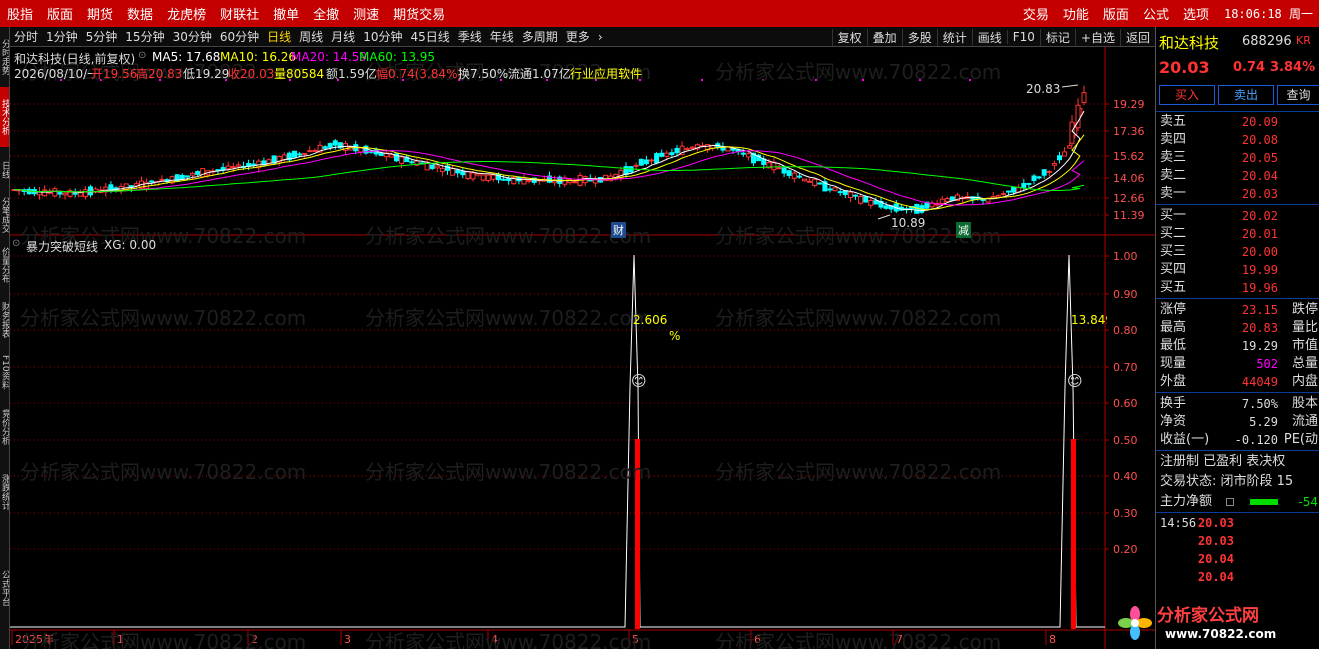 The image size is (1319, 649). Describe the element at coordinates (963, 230) in the screenshot. I see `reduce-mark: 减` at that location.